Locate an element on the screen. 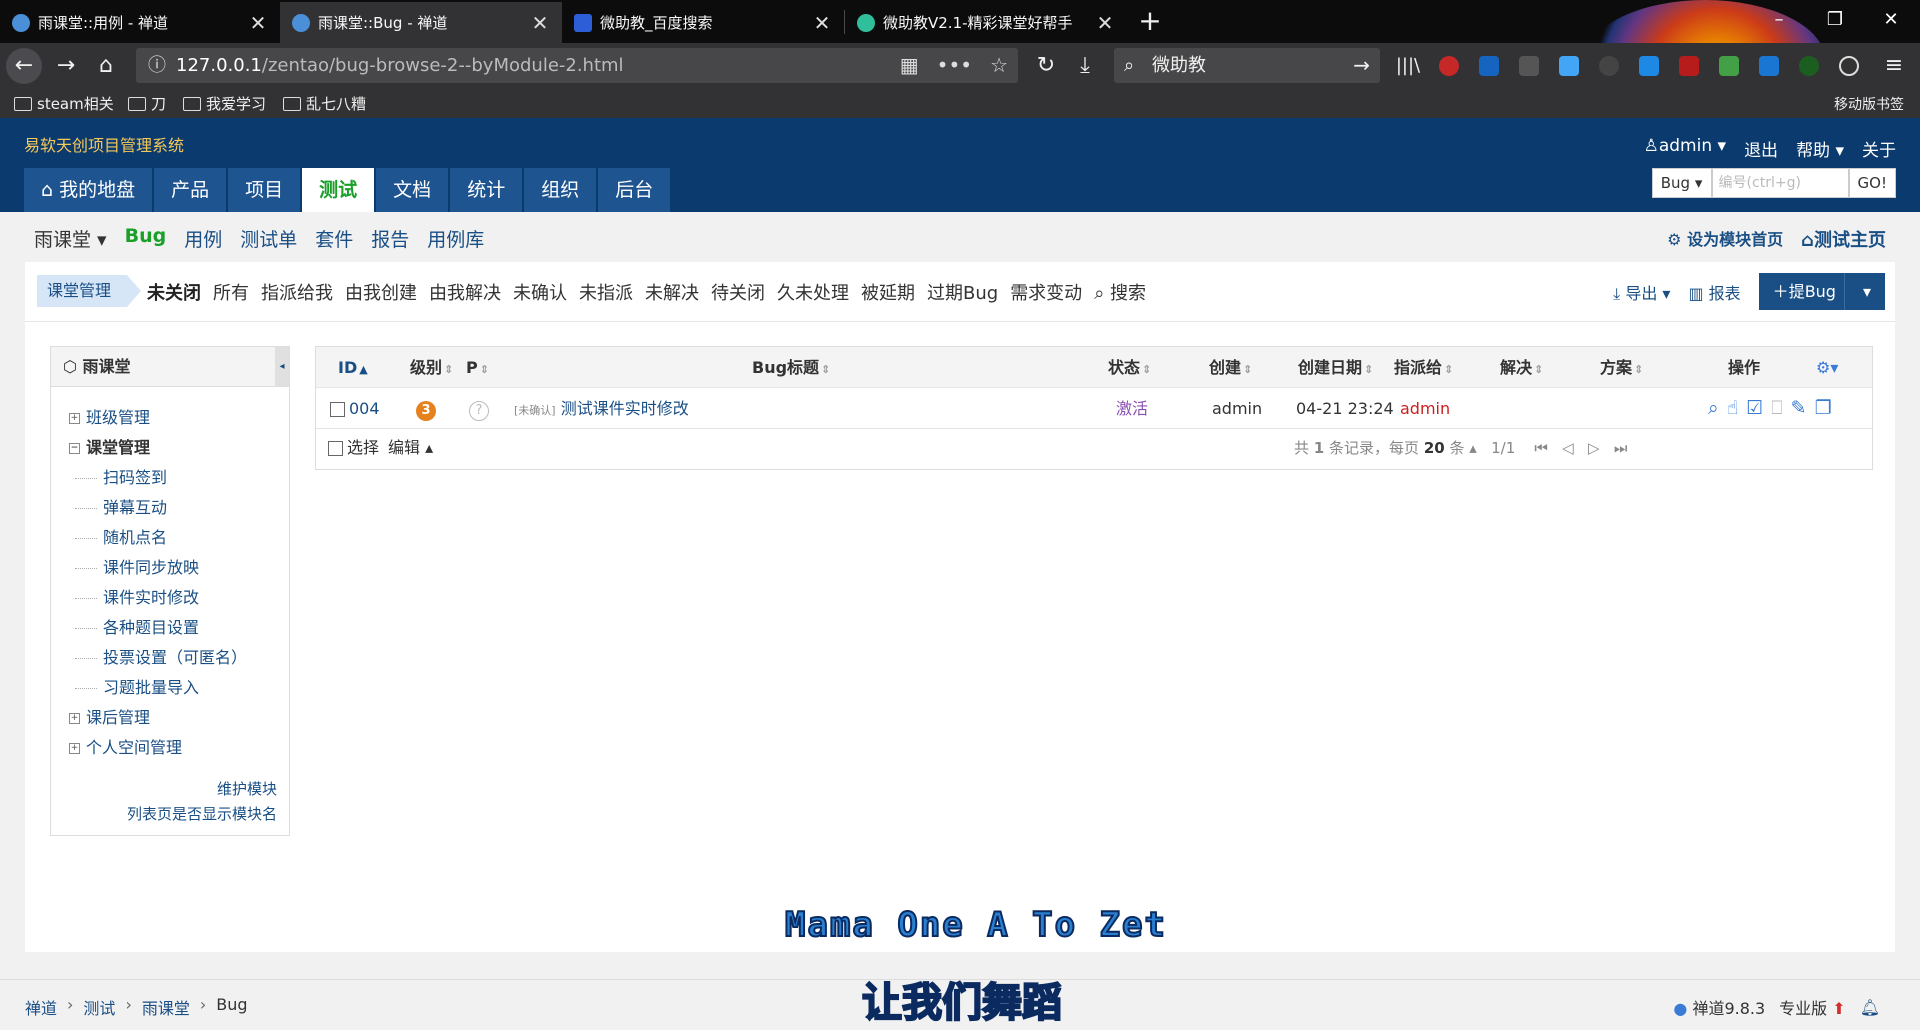 Image resolution: width=1920 pixels, height=1030 pixels. batch-edit-button: 编辑 ▴ is located at coordinates (410, 448).